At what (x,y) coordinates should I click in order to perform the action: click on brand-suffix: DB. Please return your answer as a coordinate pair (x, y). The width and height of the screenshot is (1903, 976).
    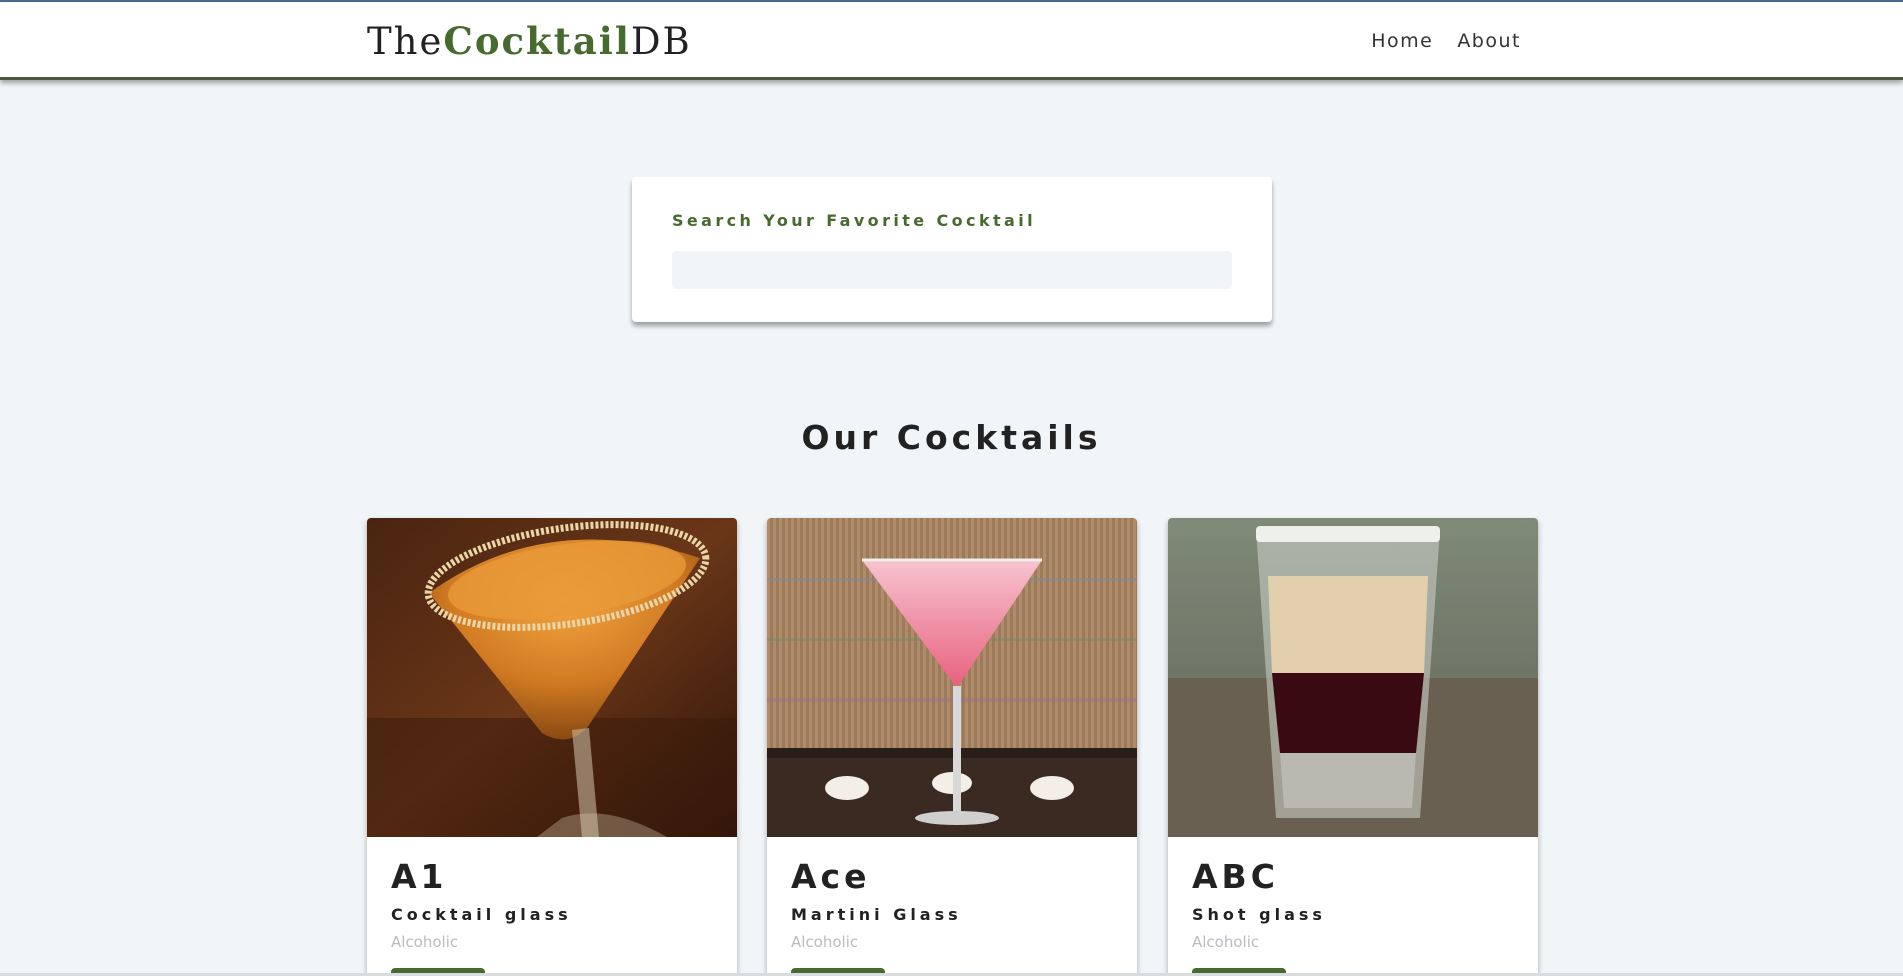
    Looking at the image, I should click on (661, 41).